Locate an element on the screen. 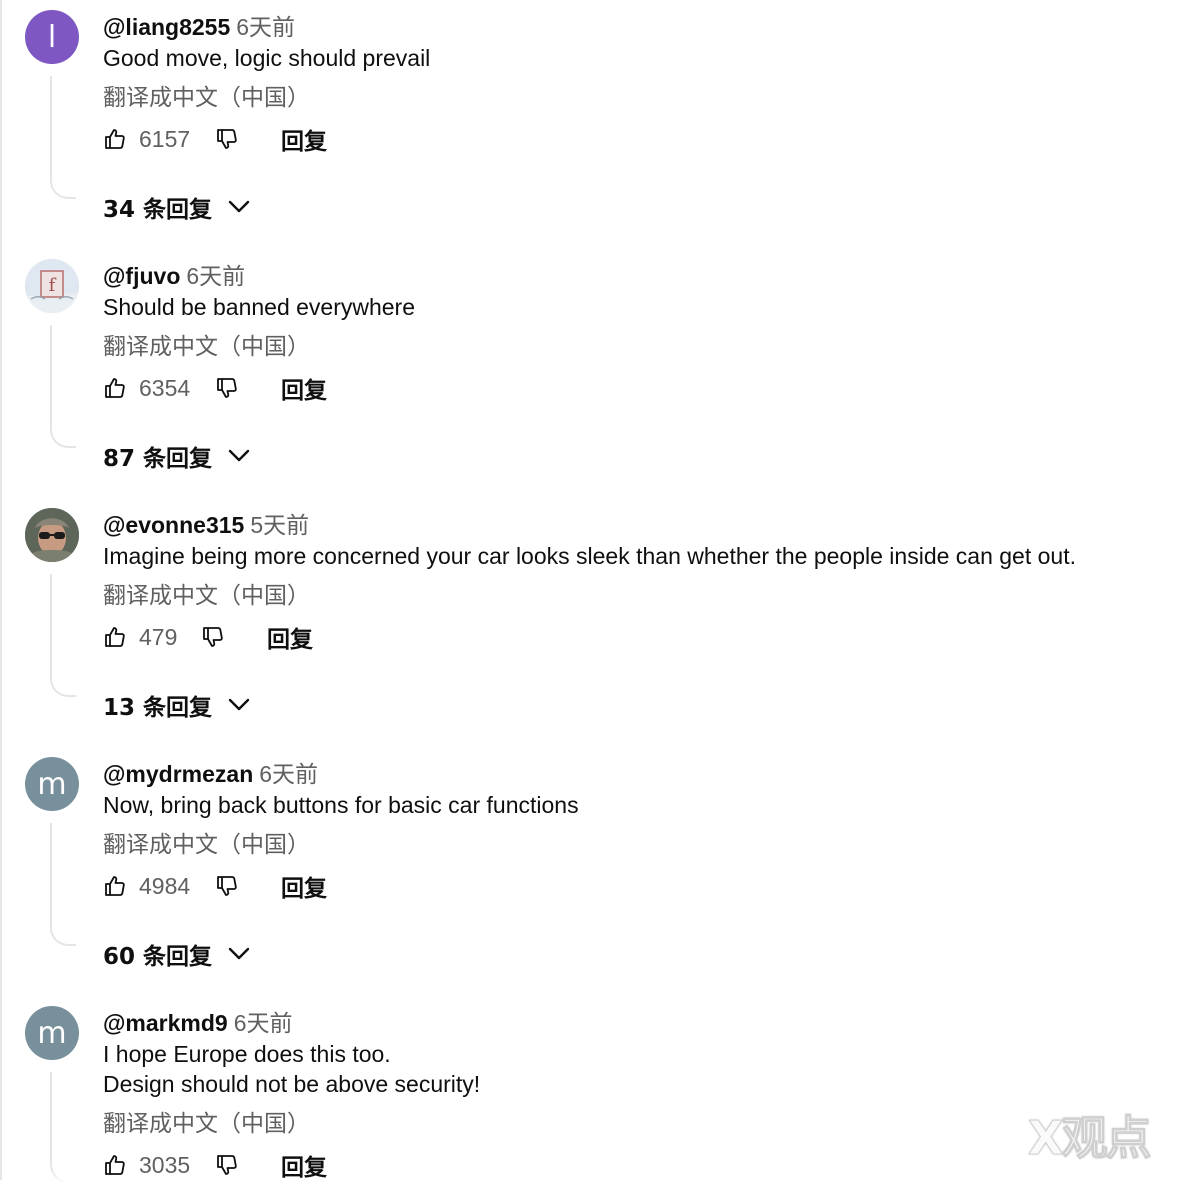 The image size is (1181, 1182). replies-toggle: 60 条回复 is located at coordinates (176, 954).